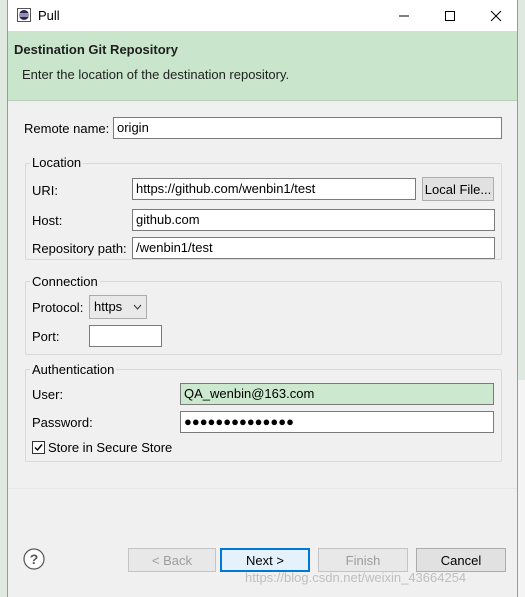 The width and height of the screenshot is (525, 597). Describe the element at coordinates (521, 488) in the screenshot. I see `background-window-edge` at that location.